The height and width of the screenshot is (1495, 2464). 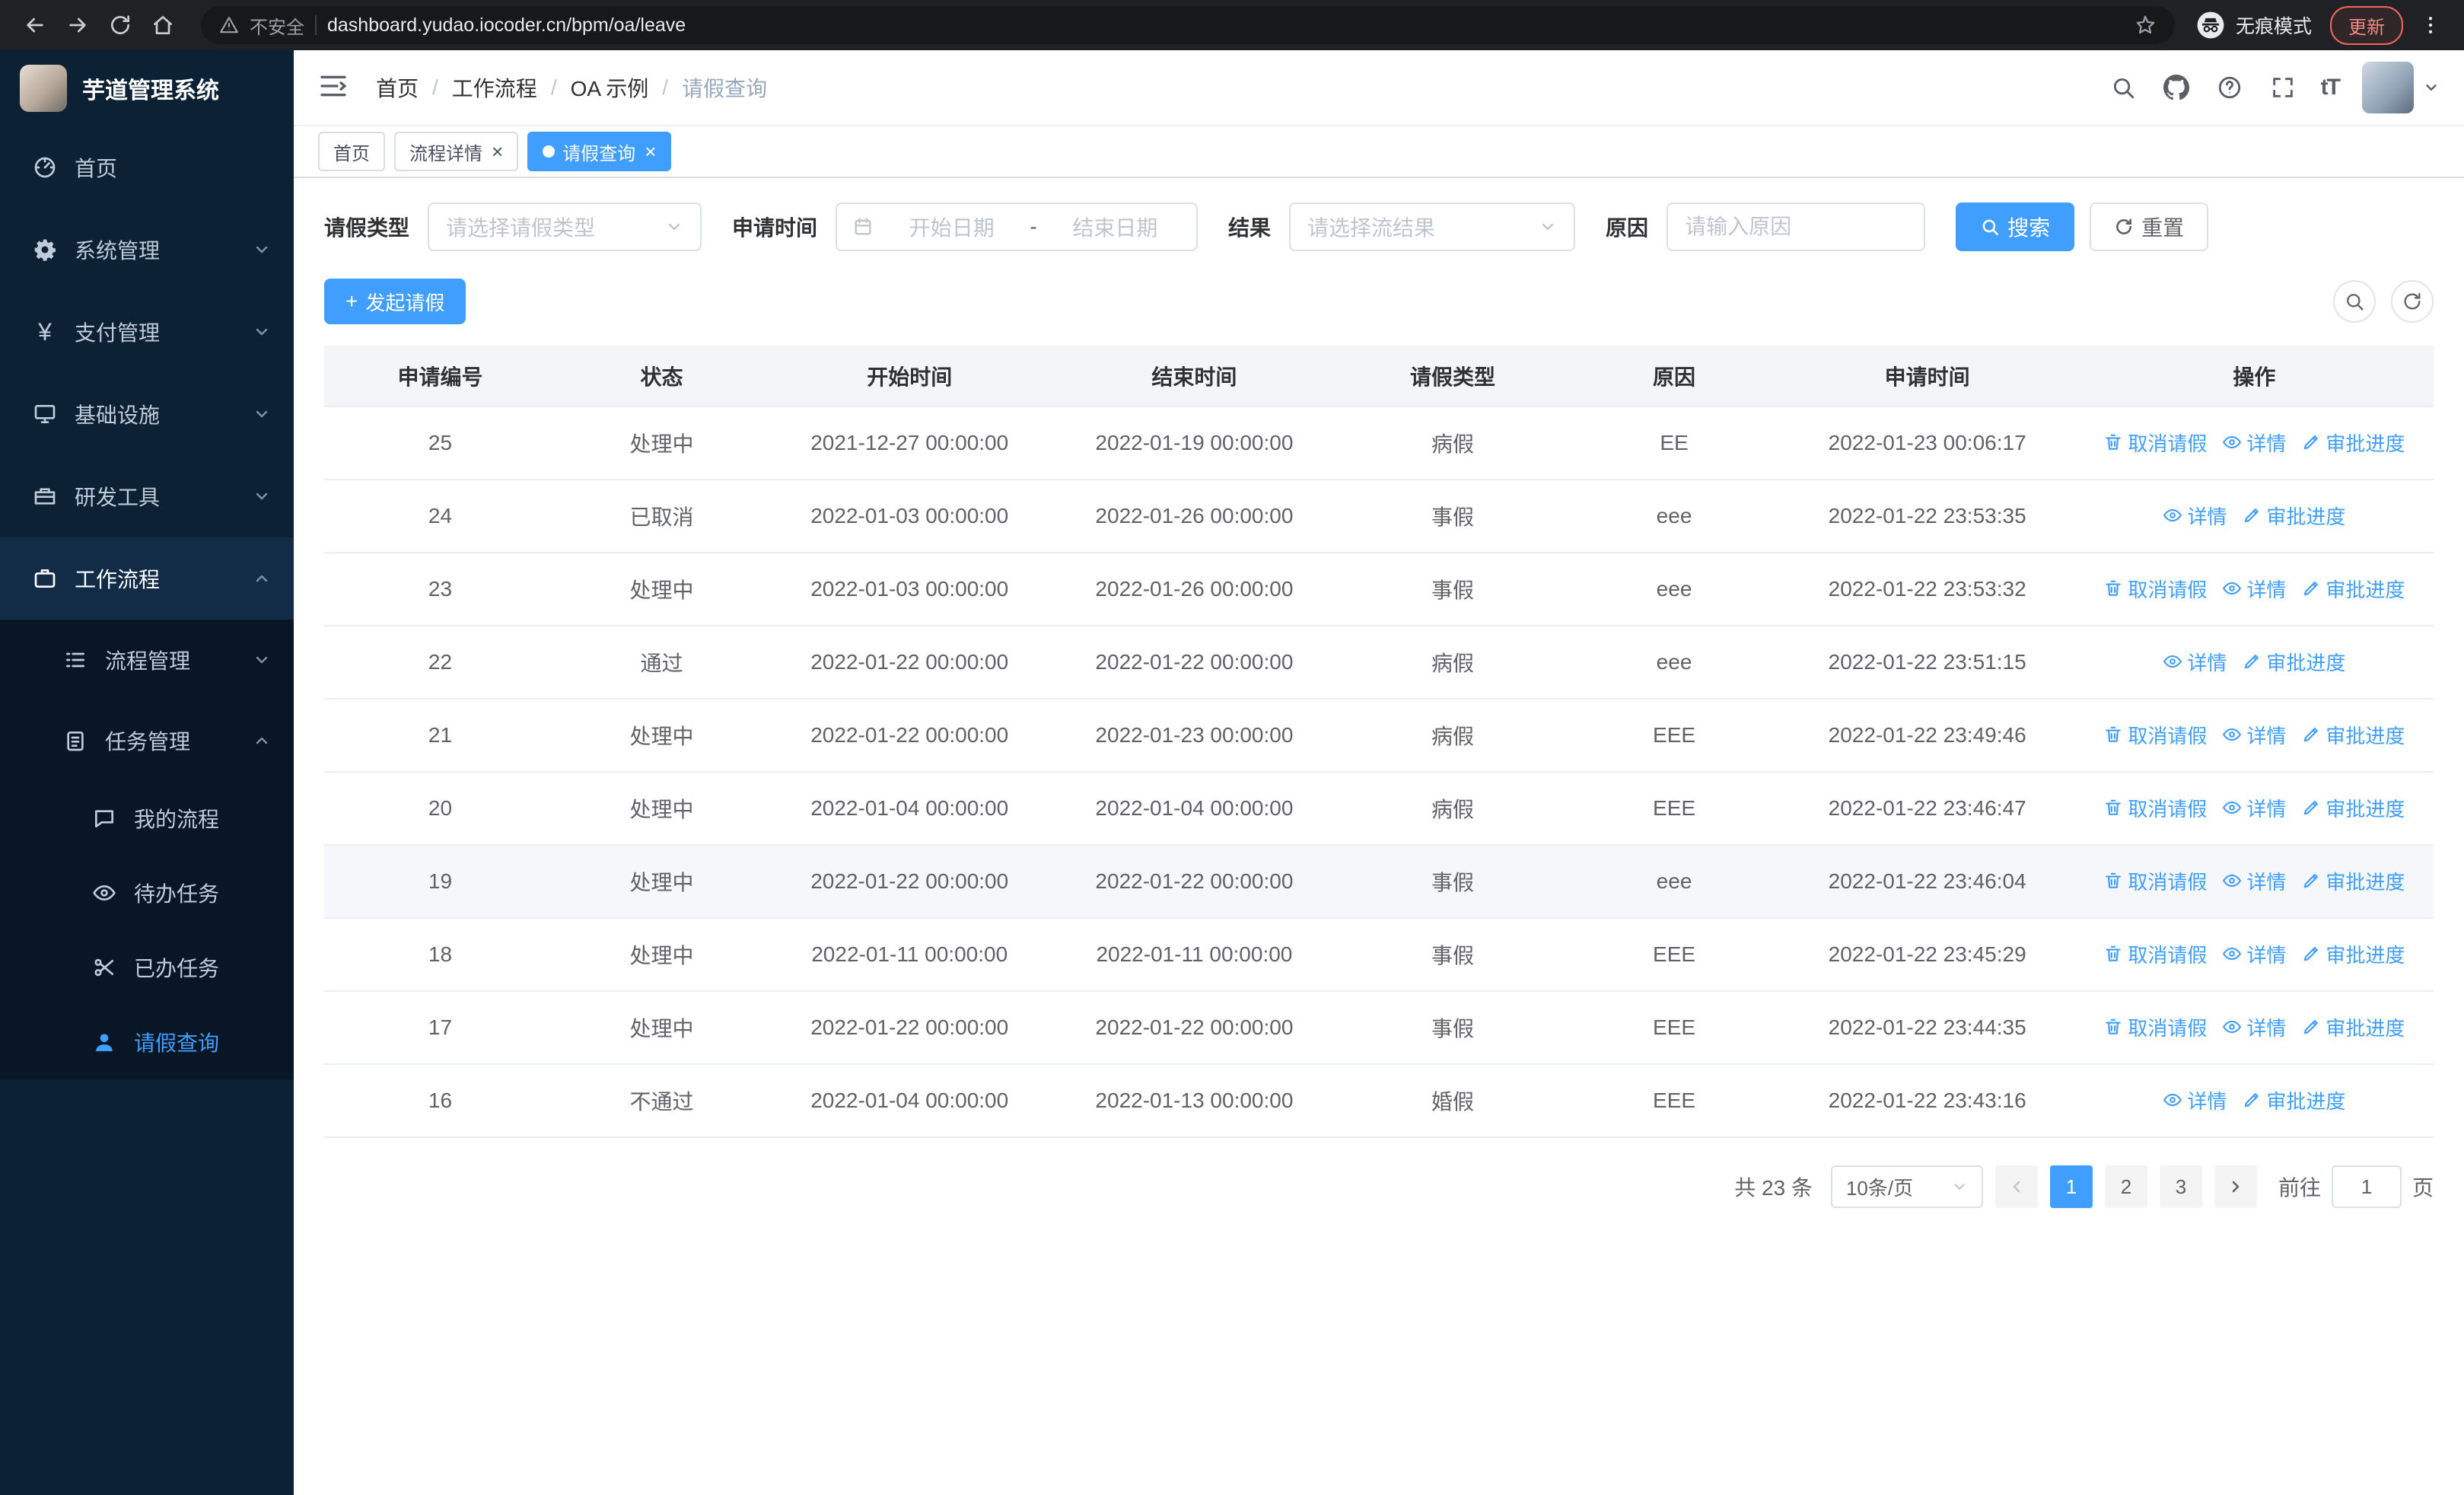 What do you see at coordinates (2163, 228) in the screenshot?
I see `reset-button-label: 重置` at bounding box center [2163, 228].